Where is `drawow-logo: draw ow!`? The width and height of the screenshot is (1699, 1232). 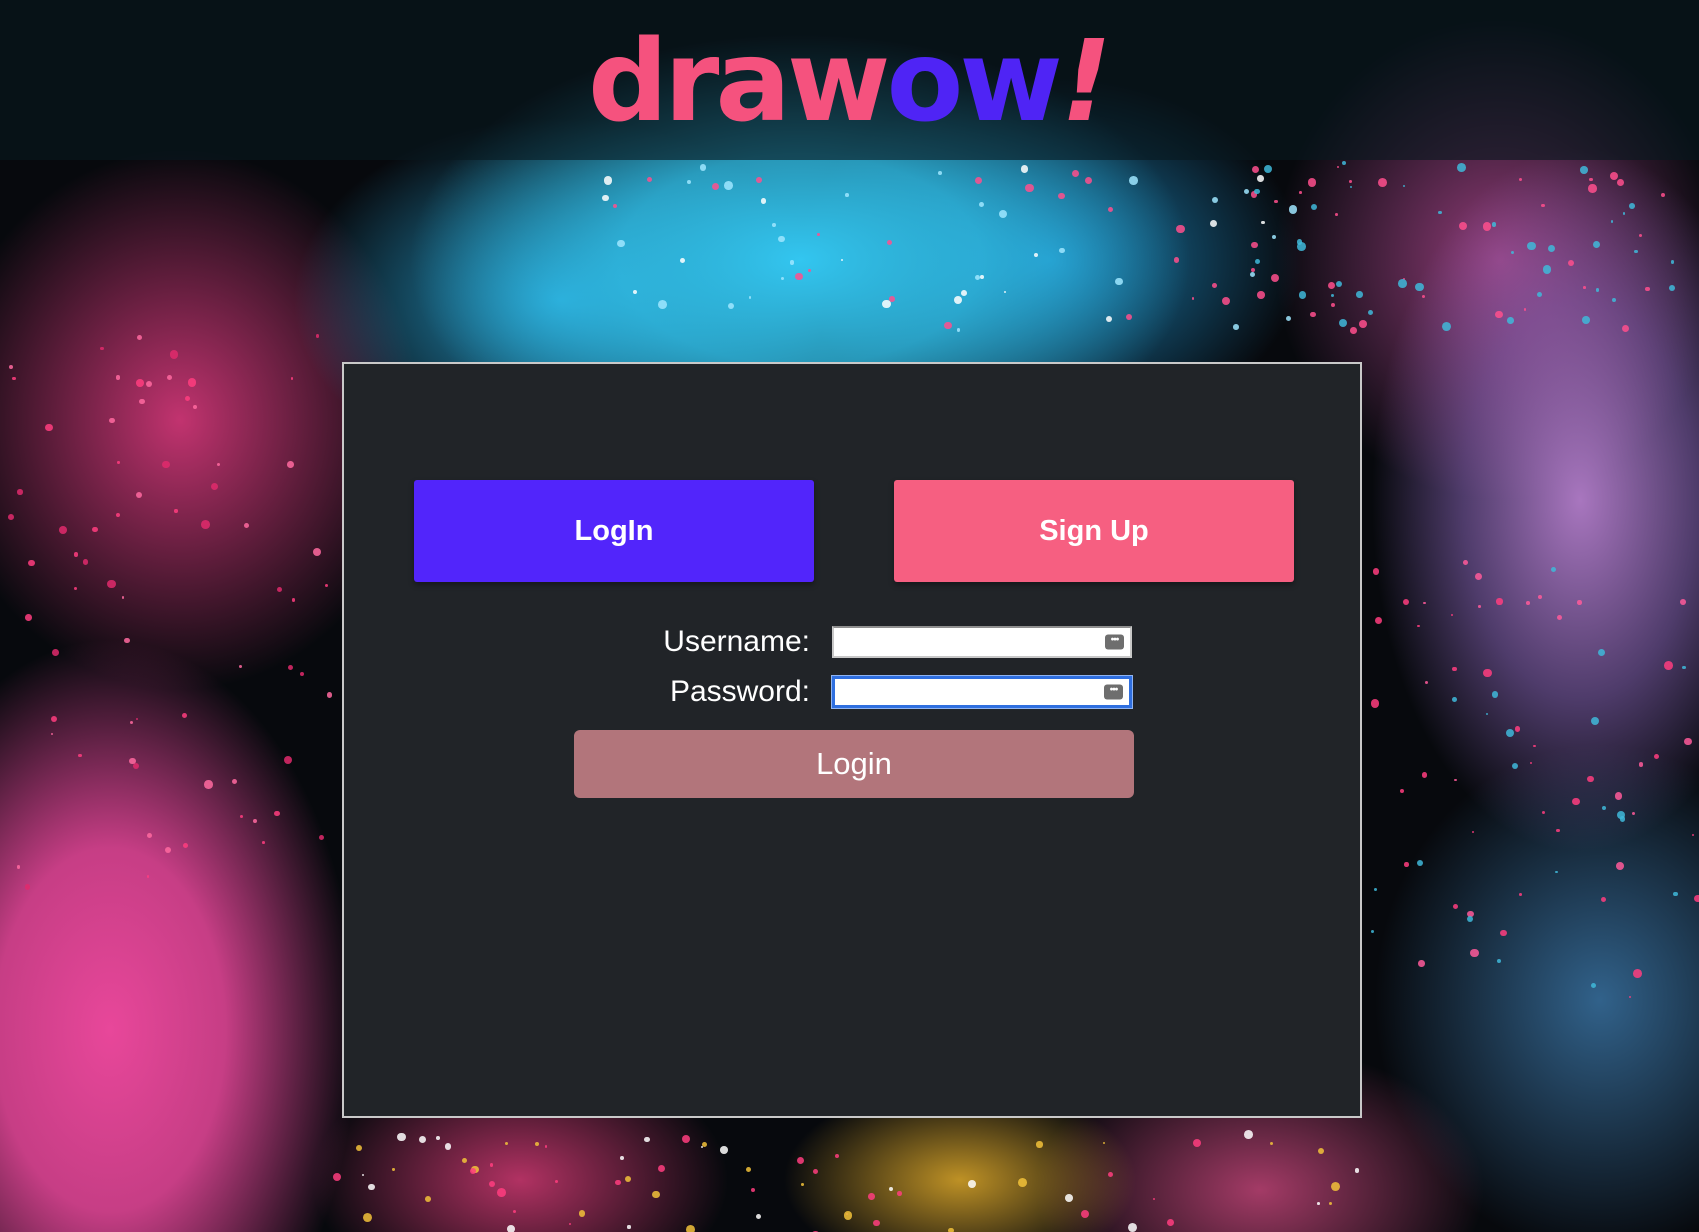
drawow-logo: draw ow! is located at coordinates (850, 82).